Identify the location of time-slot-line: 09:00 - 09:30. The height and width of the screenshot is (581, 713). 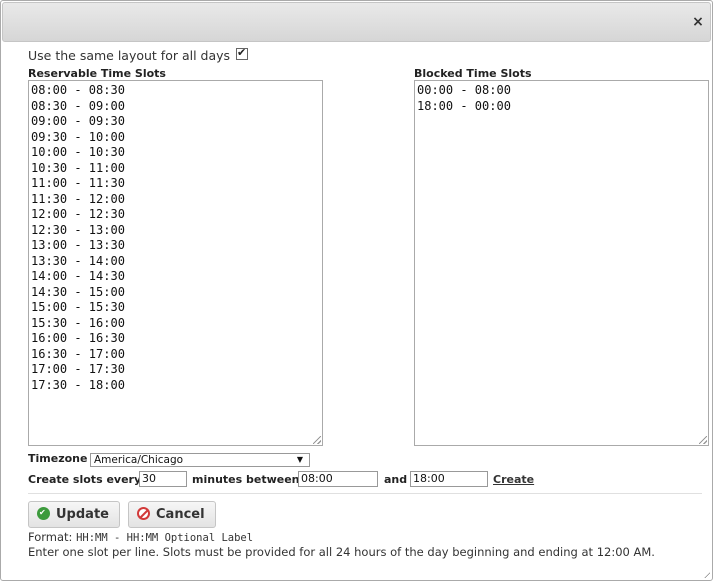
(78, 121).